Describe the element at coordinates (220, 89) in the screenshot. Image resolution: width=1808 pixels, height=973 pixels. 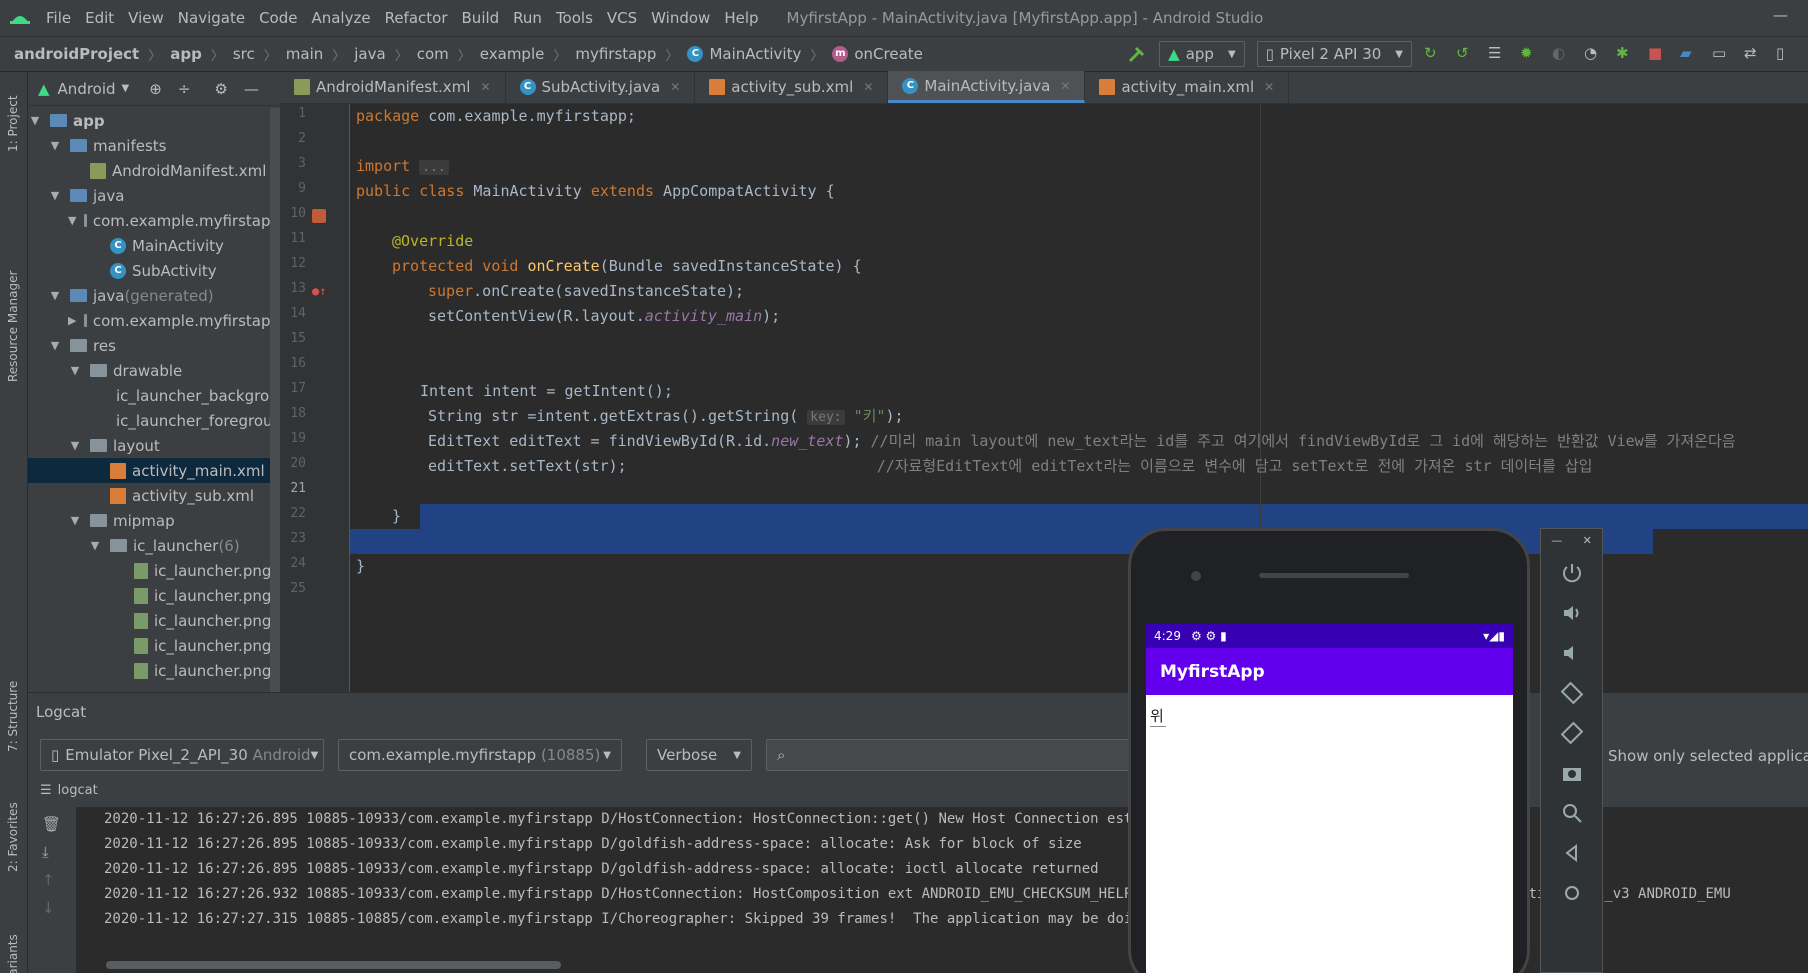
I see `gear-icon: ⚙` at that location.